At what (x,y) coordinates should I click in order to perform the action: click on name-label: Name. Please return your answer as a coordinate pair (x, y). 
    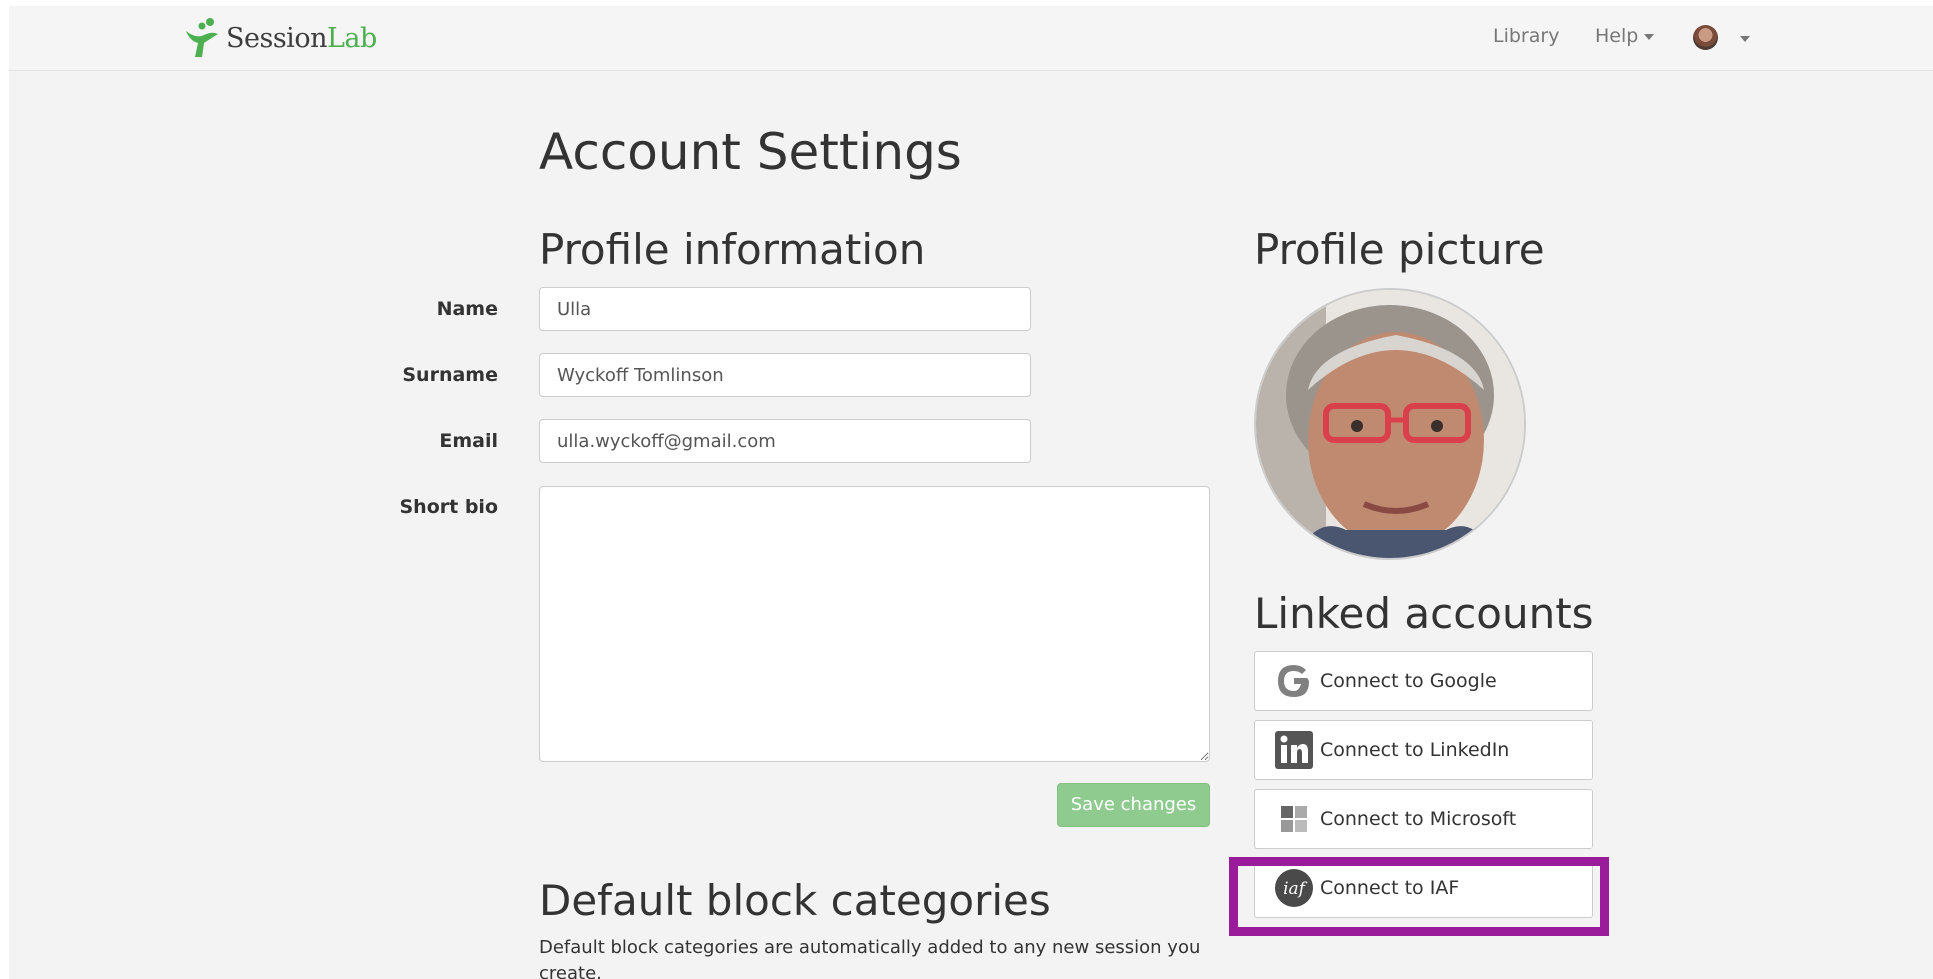
    Looking at the image, I should click on (467, 309).